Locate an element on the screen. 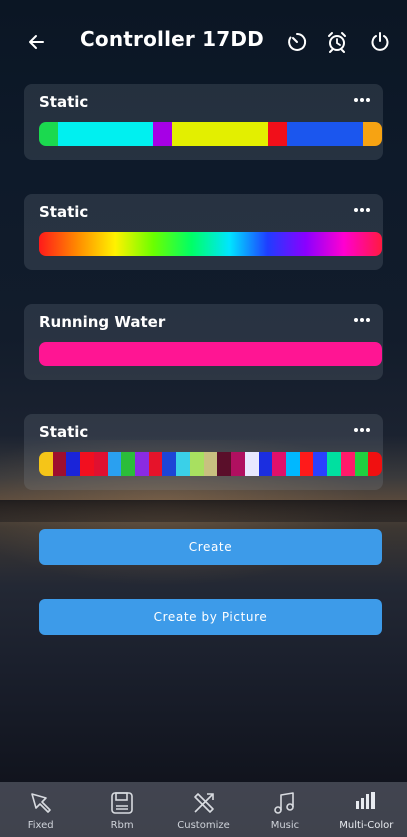 This screenshot has width=407, height=837. background-treeline is located at coordinates (203, 511).